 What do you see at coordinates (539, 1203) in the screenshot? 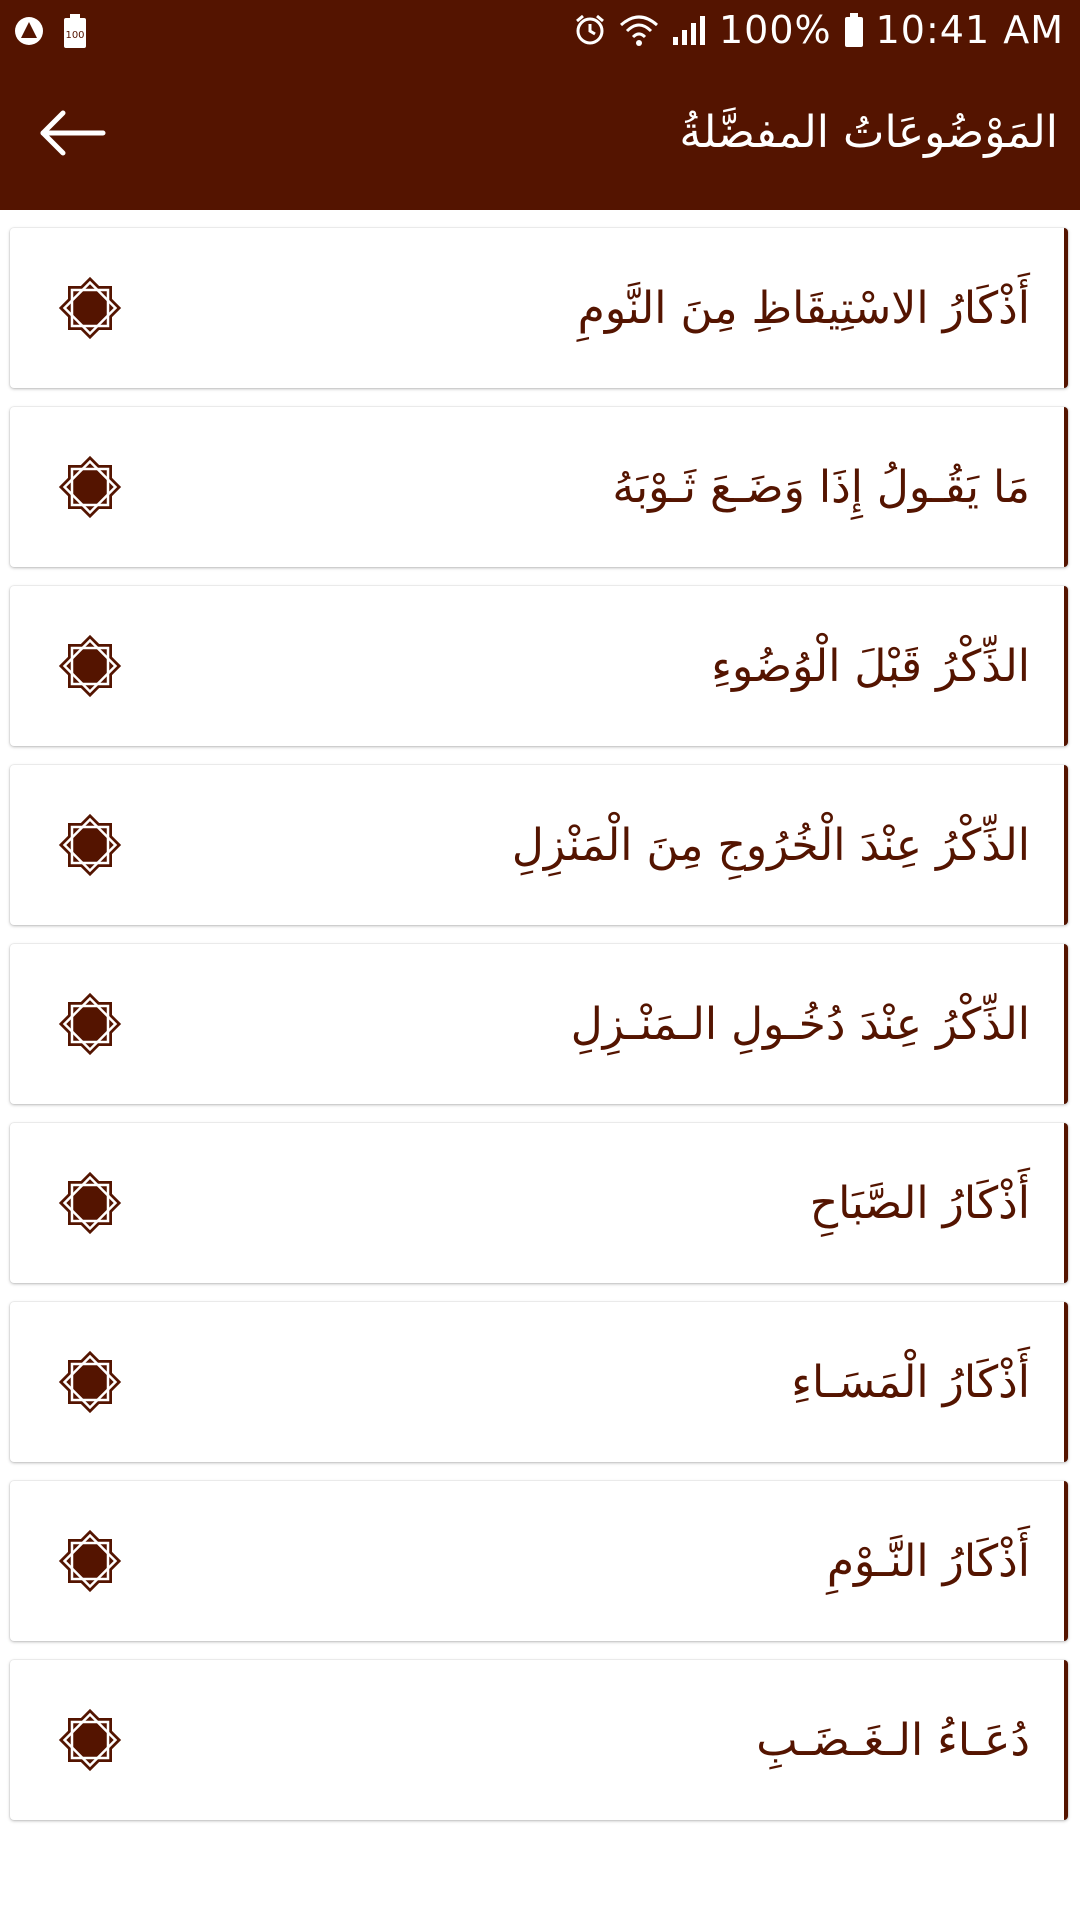
I see `list-item: أَذْكَارُ الصَّبَاحِ` at bounding box center [539, 1203].